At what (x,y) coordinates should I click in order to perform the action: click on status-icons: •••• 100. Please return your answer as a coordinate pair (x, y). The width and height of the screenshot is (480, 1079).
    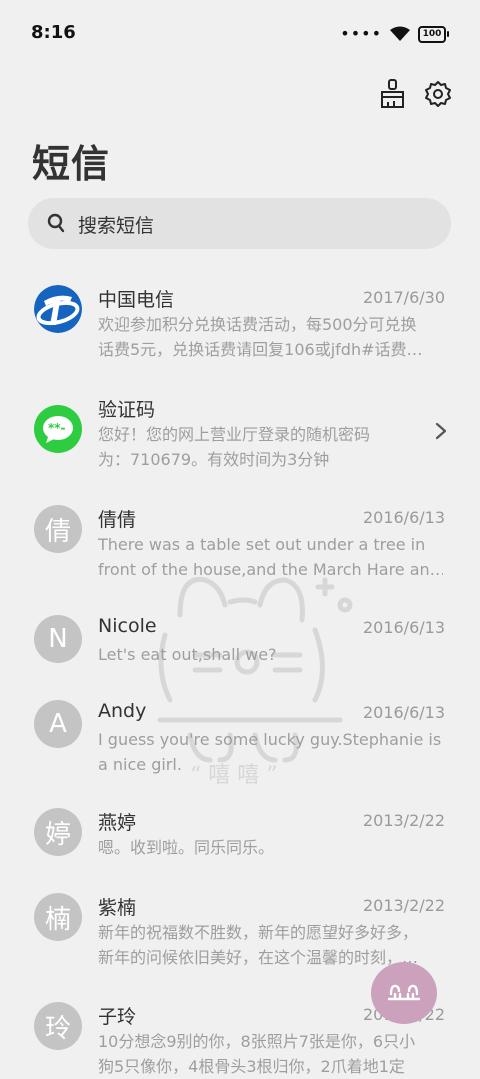
    Looking at the image, I should click on (394, 34).